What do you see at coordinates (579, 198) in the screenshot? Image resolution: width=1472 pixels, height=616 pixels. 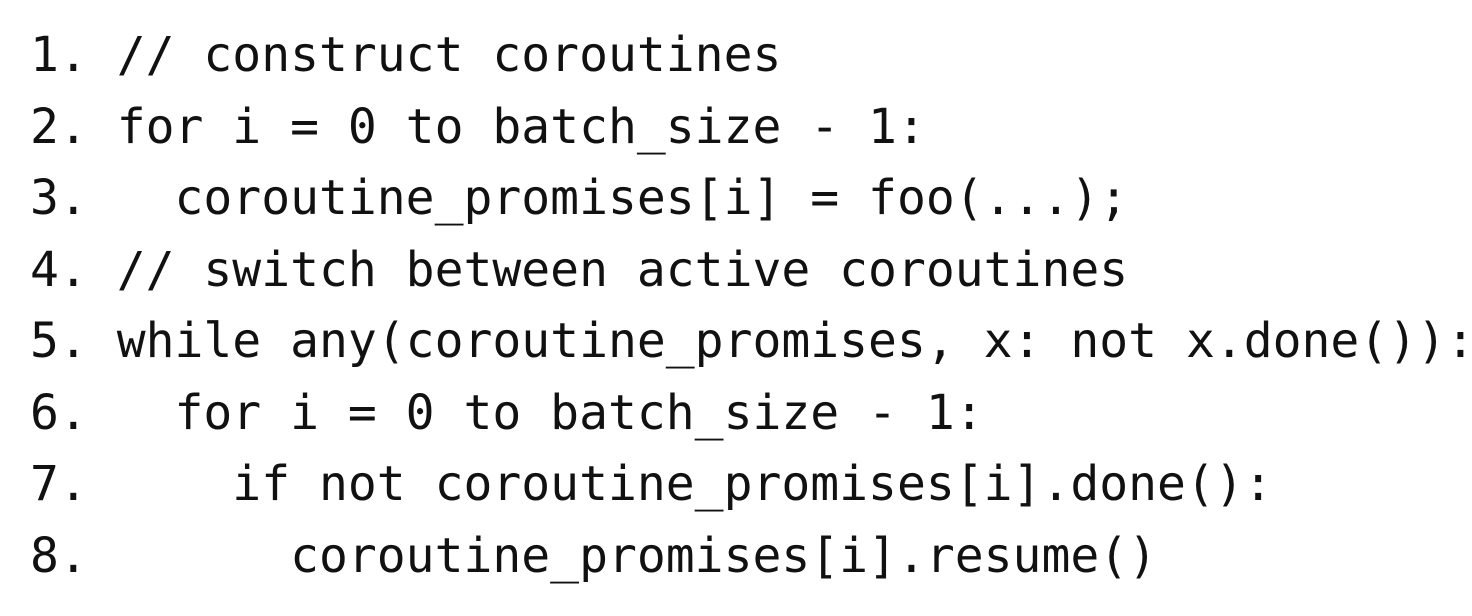 I see `code-line-3: 3. coroutine_promises[i] = foo(...);` at bounding box center [579, 198].